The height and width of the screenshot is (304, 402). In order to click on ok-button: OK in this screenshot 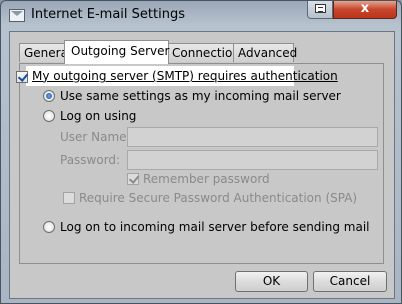, I will do `click(271, 281)`.